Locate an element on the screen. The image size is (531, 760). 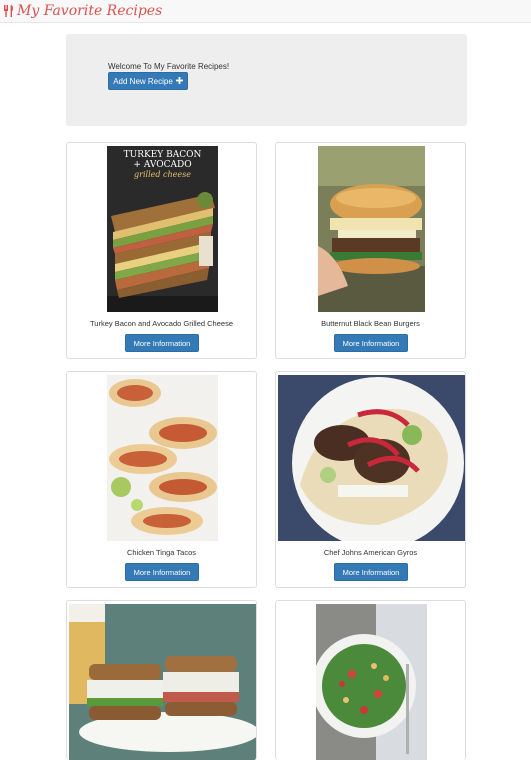
utensils-icon is located at coordinates (9, 11).